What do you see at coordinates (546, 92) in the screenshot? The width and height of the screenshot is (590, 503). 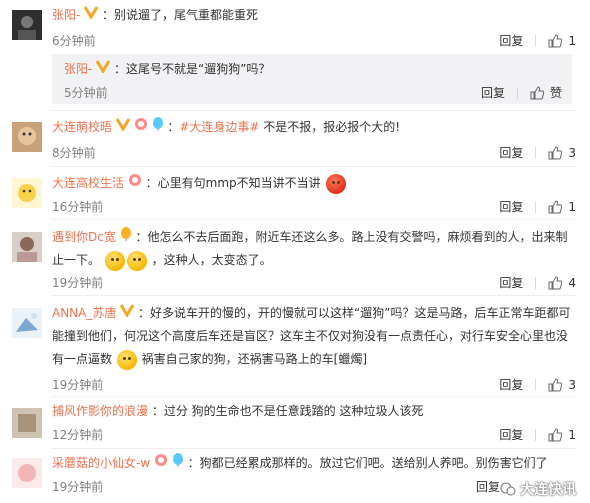 I see `like-button: 赞` at bounding box center [546, 92].